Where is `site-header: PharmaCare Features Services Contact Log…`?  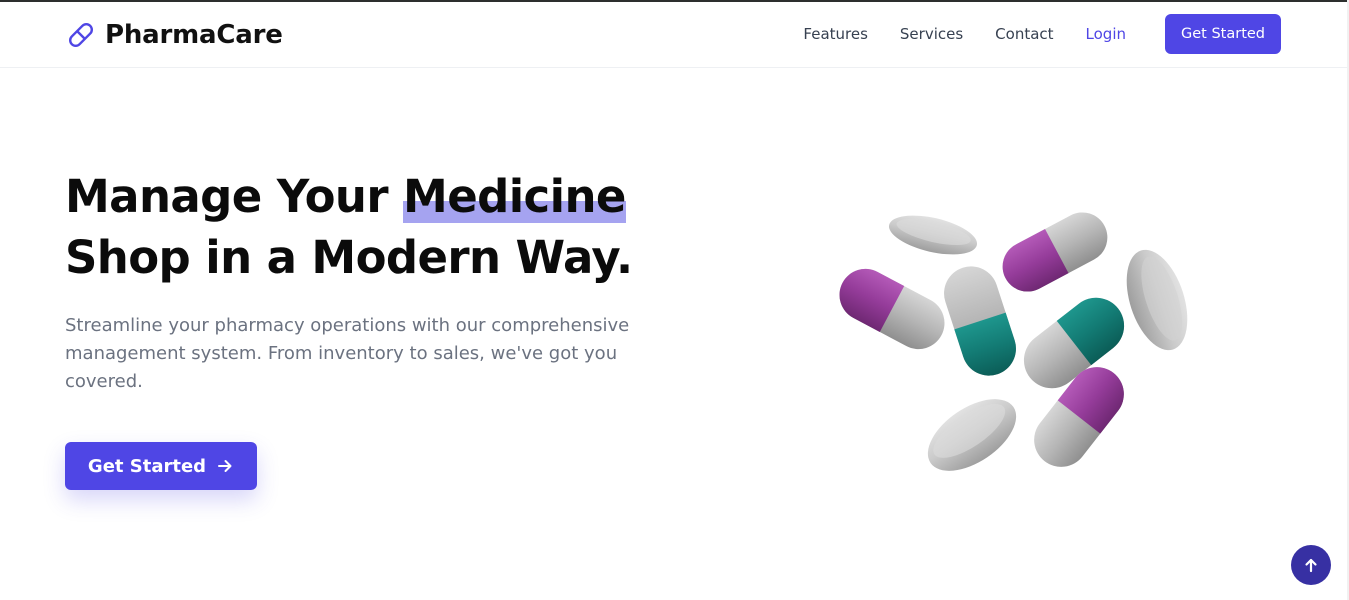
site-header: PharmaCare Features Services Contact Log… is located at coordinates (674, 35).